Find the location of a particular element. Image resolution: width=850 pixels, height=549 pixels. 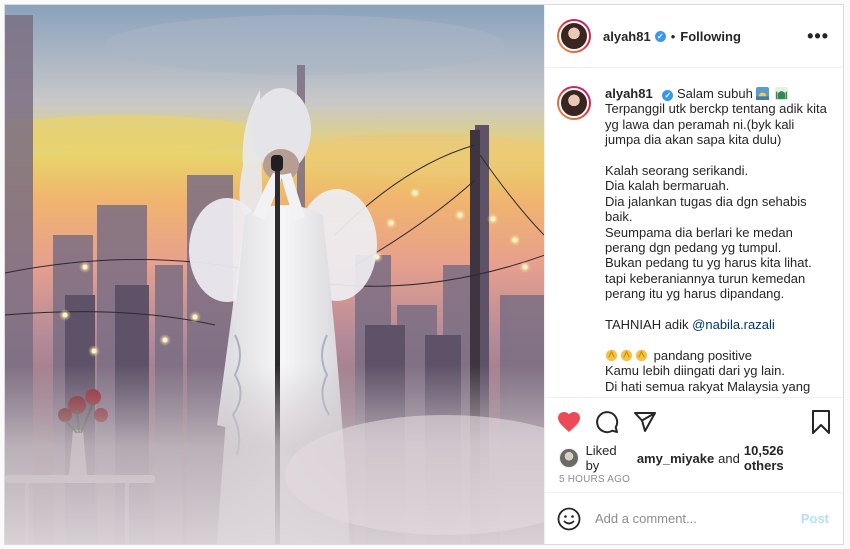

caption-congrats: TAHNIAH adik @nabila.razali is located at coordinates (717, 324).